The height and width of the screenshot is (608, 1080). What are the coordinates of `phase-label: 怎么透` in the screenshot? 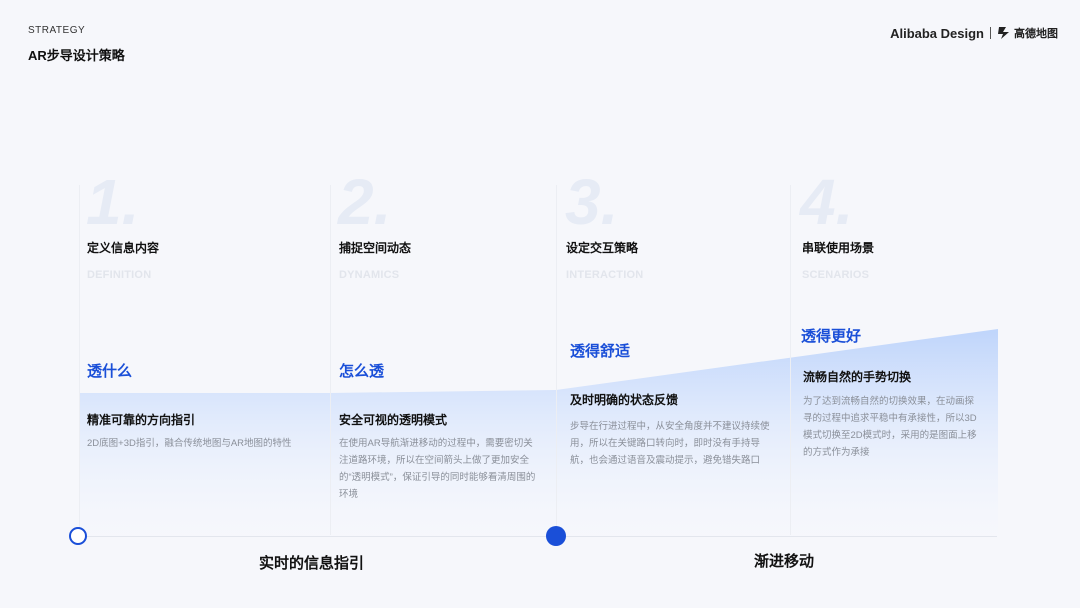 It's located at (362, 371).